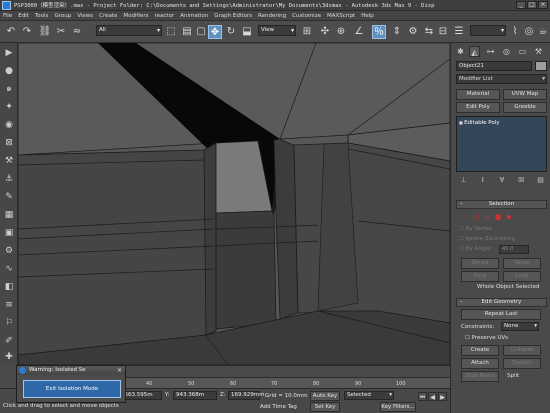 The width and height of the screenshot is (550, 413). What do you see at coordinates (465, 217) in the screenshot?
I see `vertex-icon: ⁙` at bounding box center [465, 217].